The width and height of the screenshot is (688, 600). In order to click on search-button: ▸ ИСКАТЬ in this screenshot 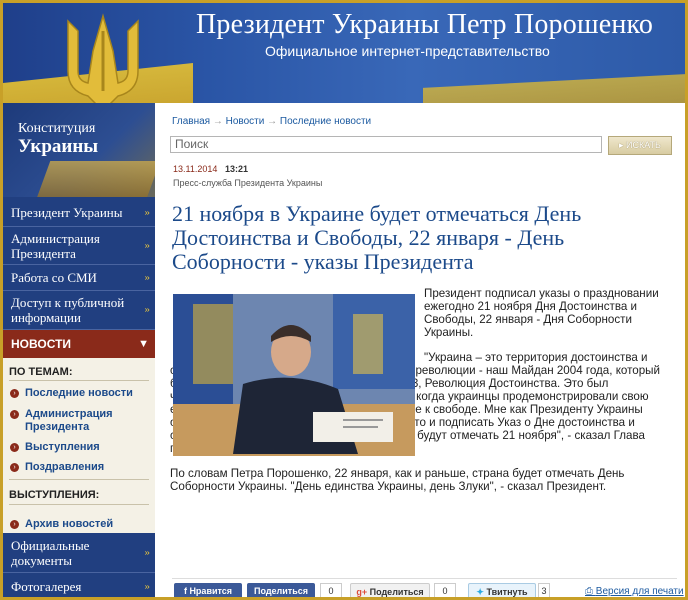, I will do `click(640, 145)`.